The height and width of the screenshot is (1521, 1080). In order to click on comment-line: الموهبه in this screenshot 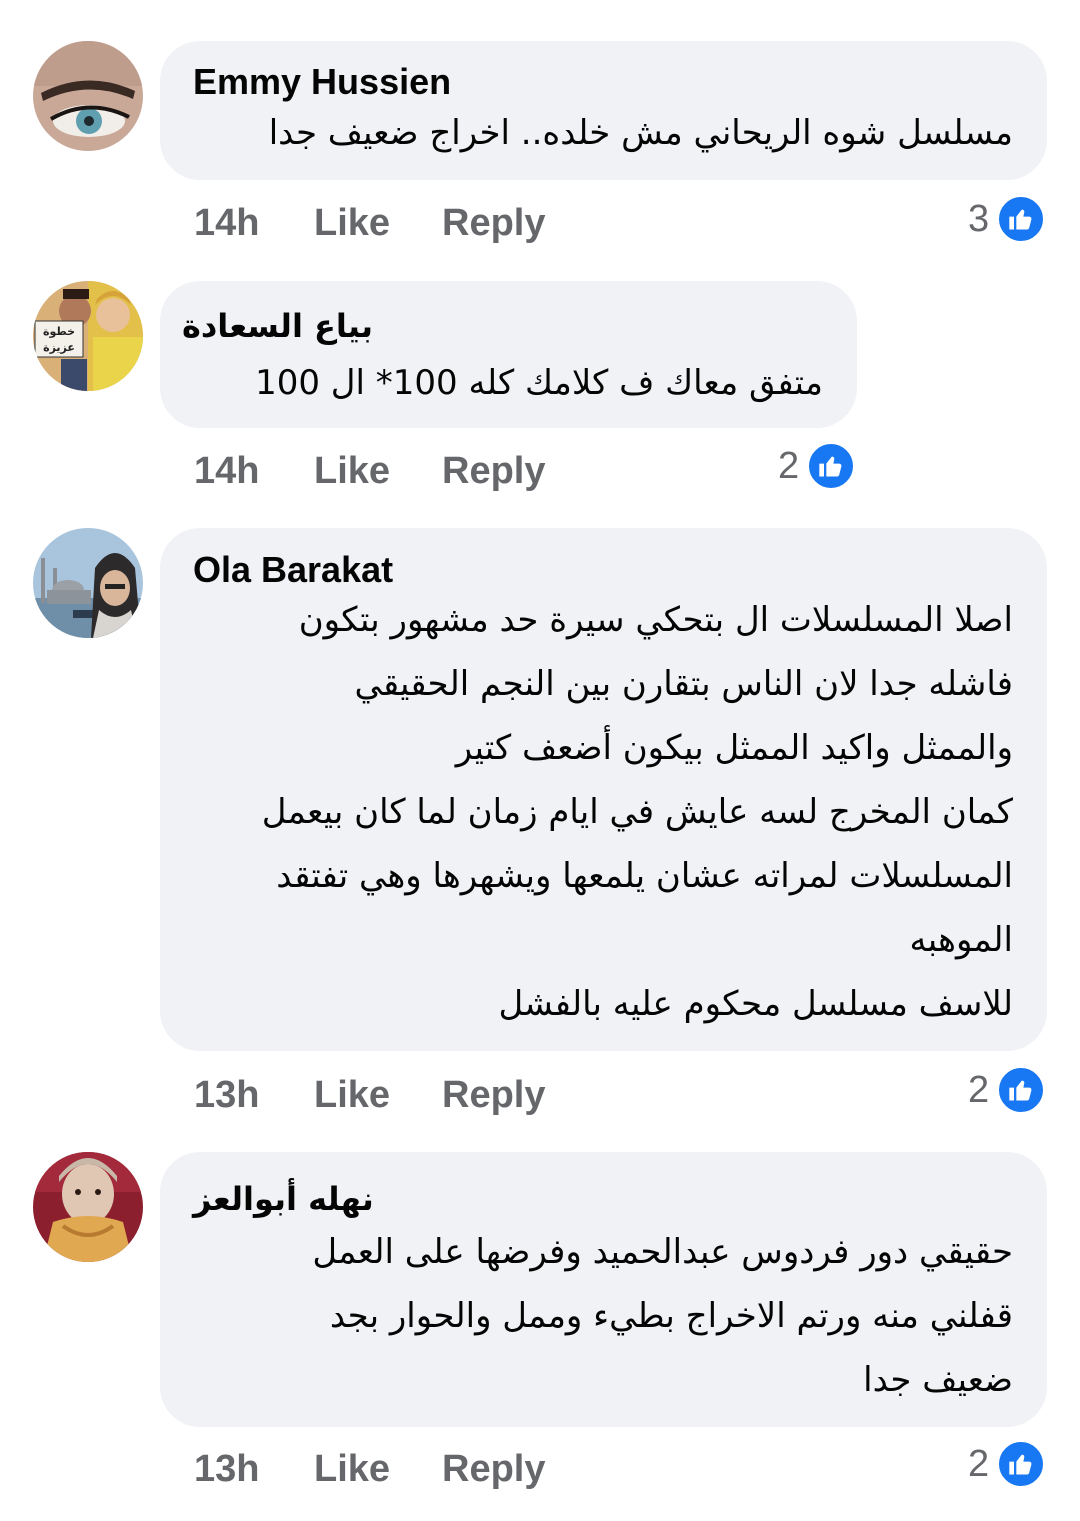, I will do `click(961, 940)`.